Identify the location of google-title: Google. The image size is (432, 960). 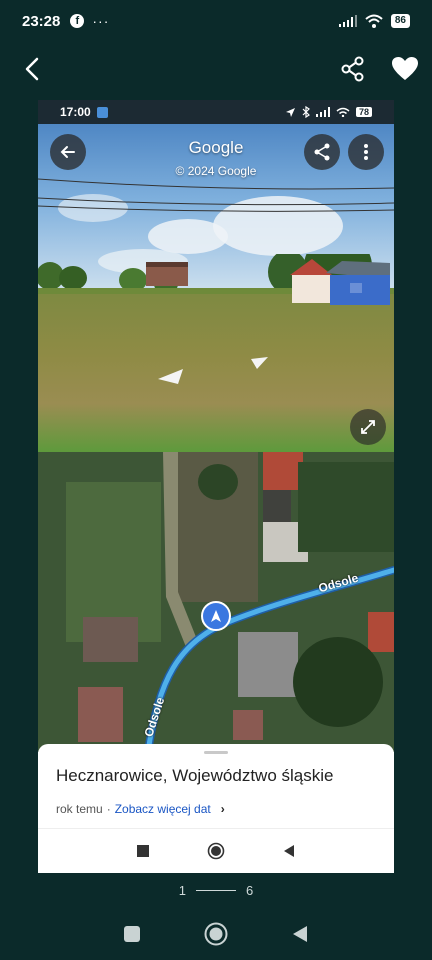
(216, 147).